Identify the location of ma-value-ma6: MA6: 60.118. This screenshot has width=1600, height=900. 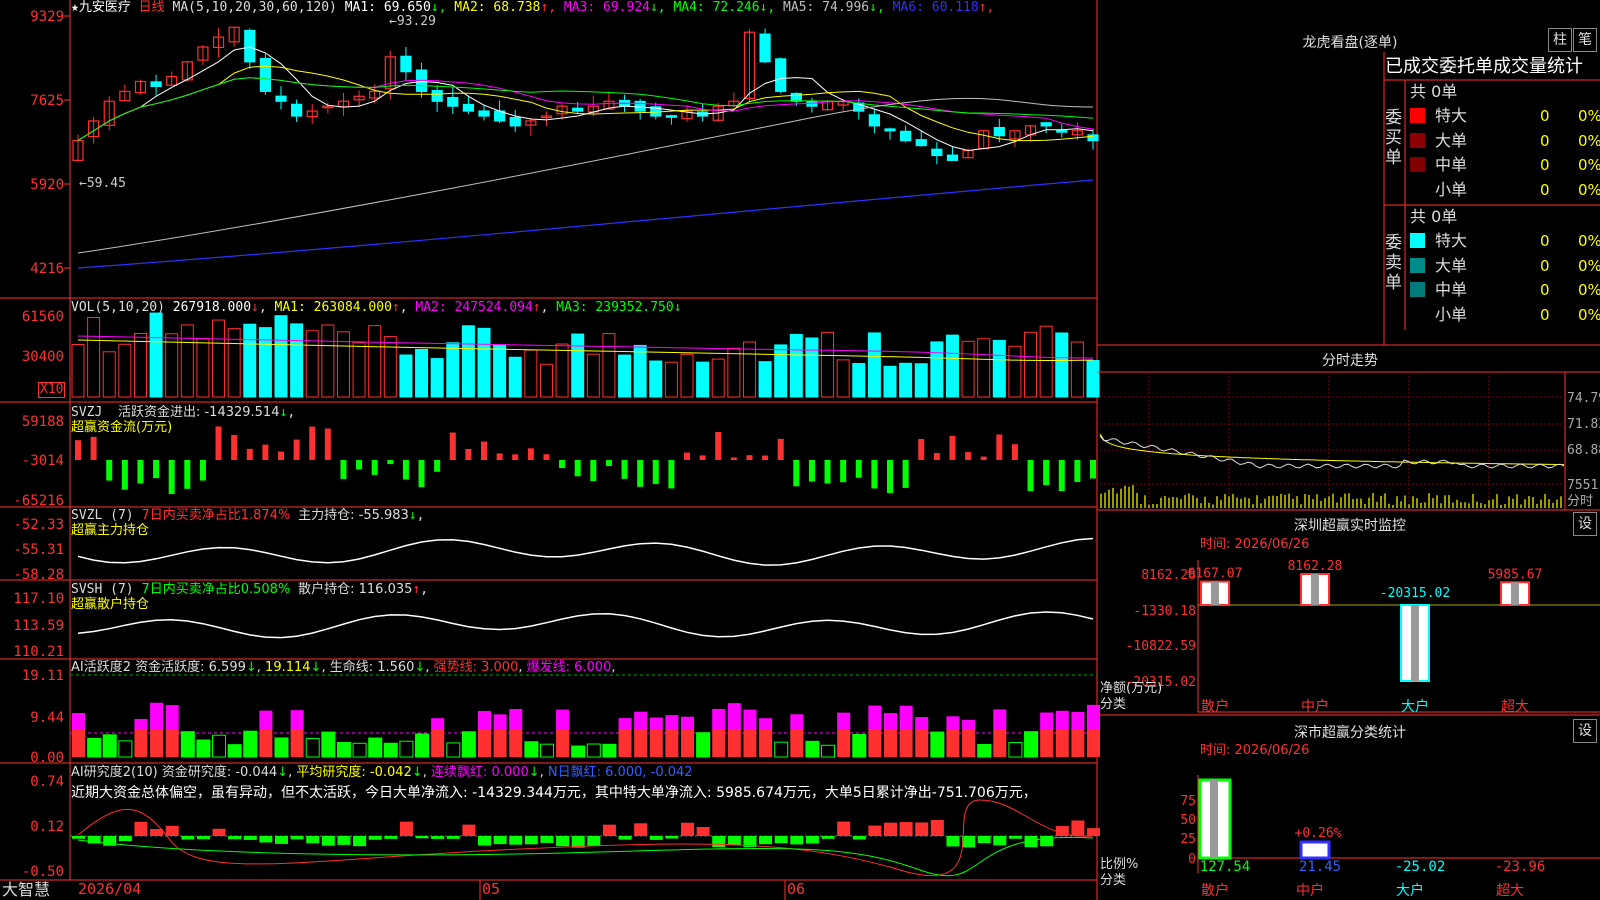
(931, 7).